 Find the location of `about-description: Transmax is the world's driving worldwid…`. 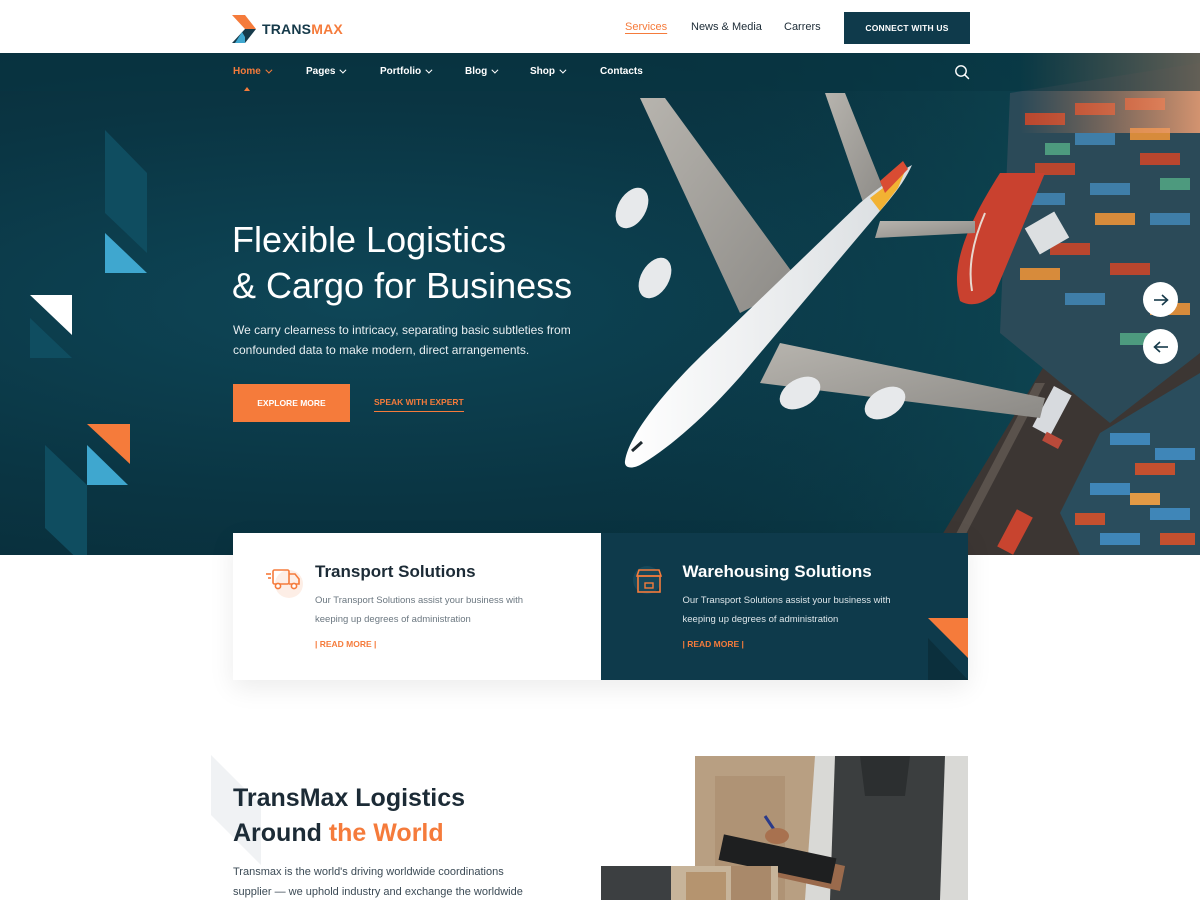

about-description: Transmax is the world's driving worldwid… is located at coordinates (393, 881).